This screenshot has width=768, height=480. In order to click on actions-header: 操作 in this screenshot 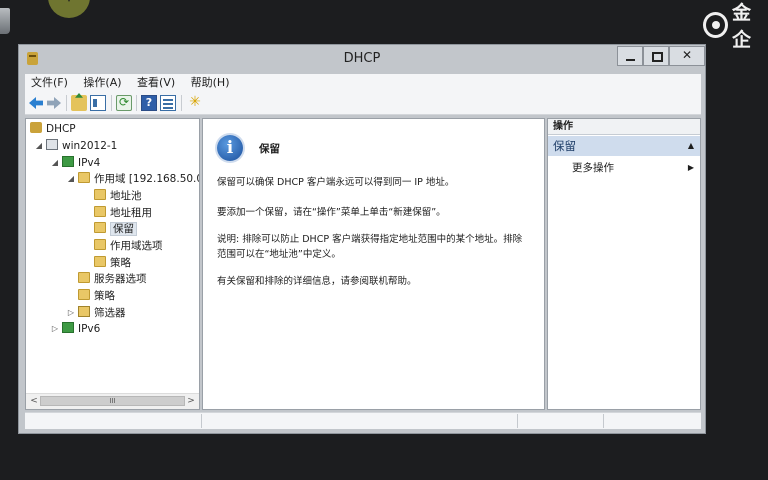, I will do `click(624, 127)`.